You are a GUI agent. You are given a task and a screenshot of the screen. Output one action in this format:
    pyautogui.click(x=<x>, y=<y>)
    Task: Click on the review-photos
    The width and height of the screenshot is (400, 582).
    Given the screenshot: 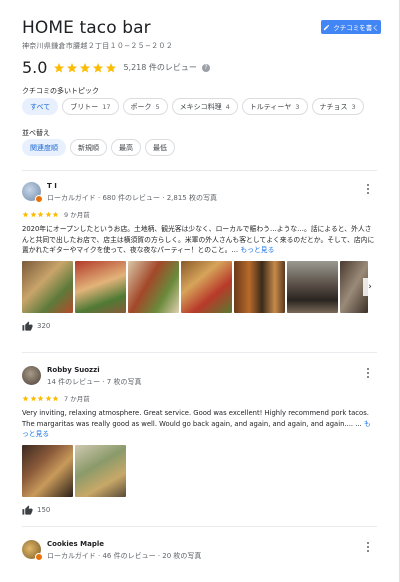 What is the action you would take?
    pyautogui.click(x=199, y=470)
    